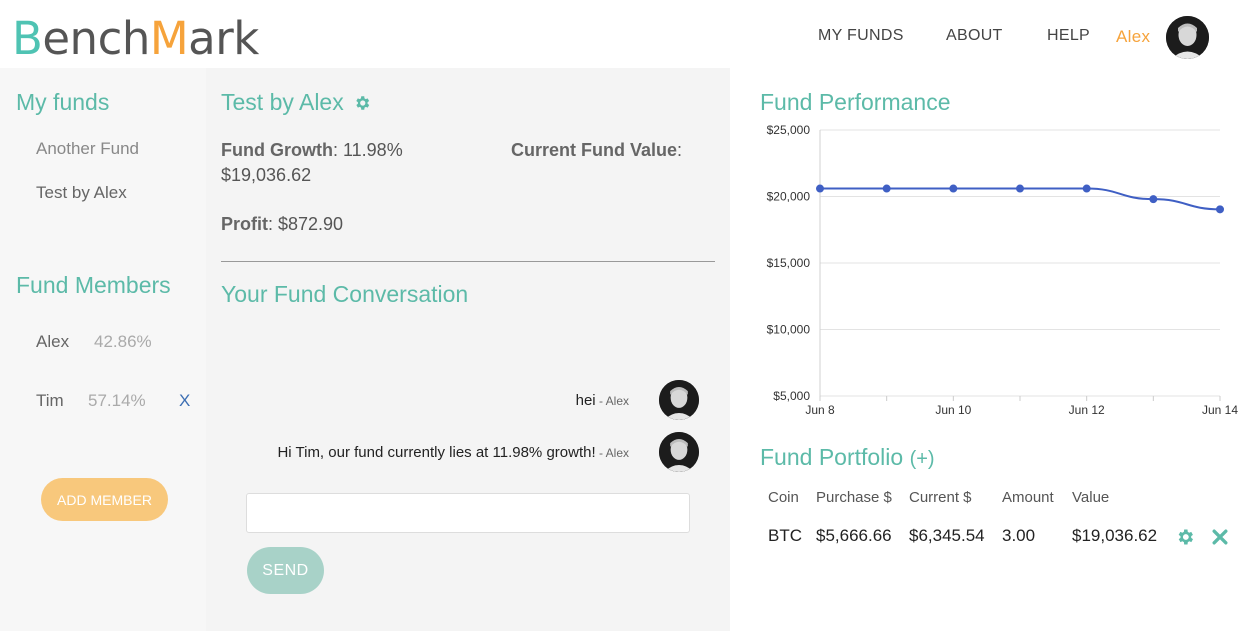 This screenshot has height=631, width=1250. I want to click on portfolio-title: Fund Portfolio (+), so click(847, 457).